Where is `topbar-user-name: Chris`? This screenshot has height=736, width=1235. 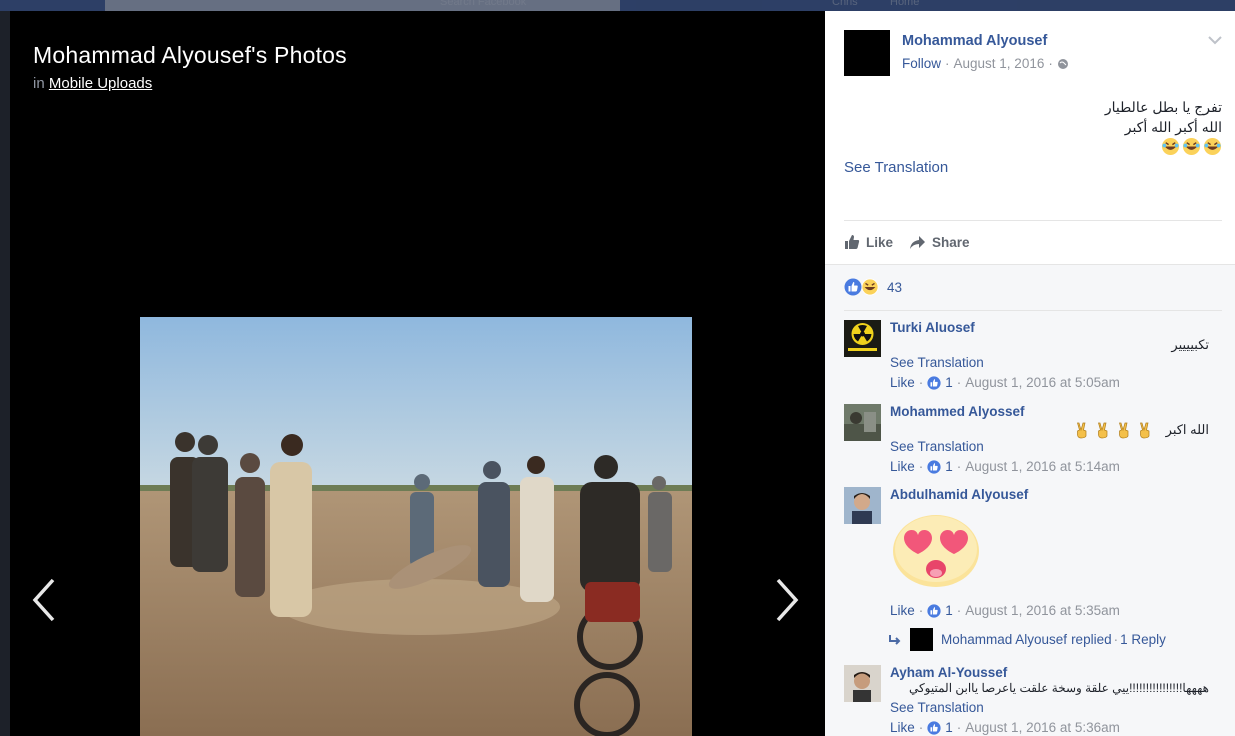 topbar-user-name: Chris is located at coordinates (845, 4).